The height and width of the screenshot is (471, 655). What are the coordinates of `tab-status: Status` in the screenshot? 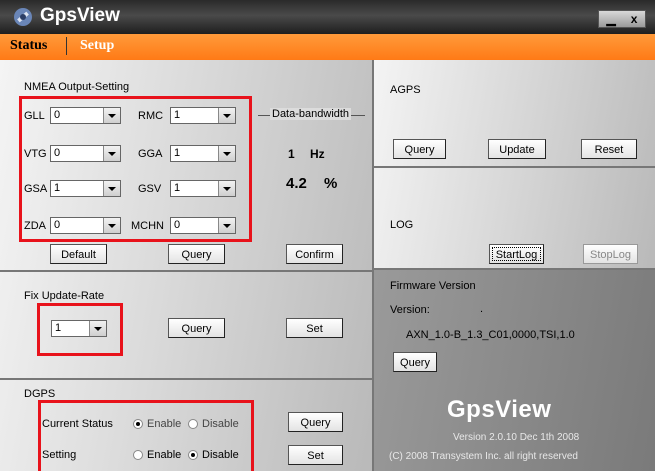 It's located at (28, 46).